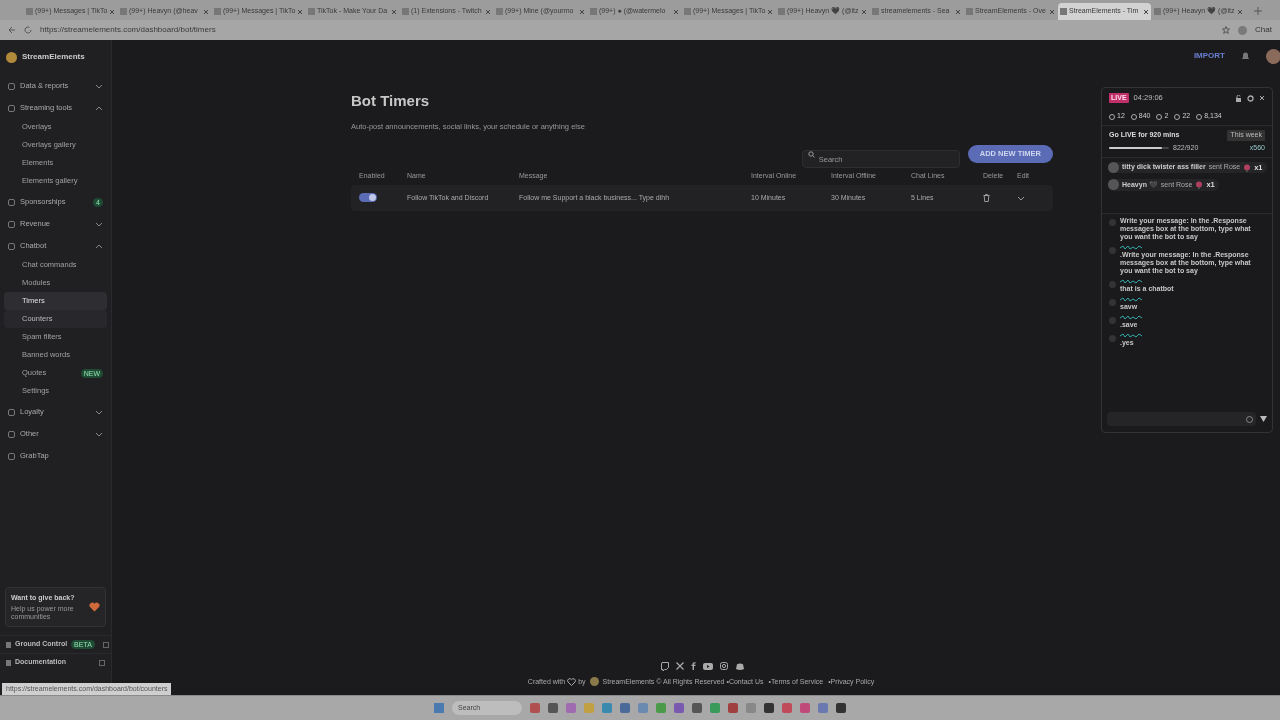  Describe the element at coordinates (53, 57) in the screenshot. I see `brand-name: StreamElements` at that location.